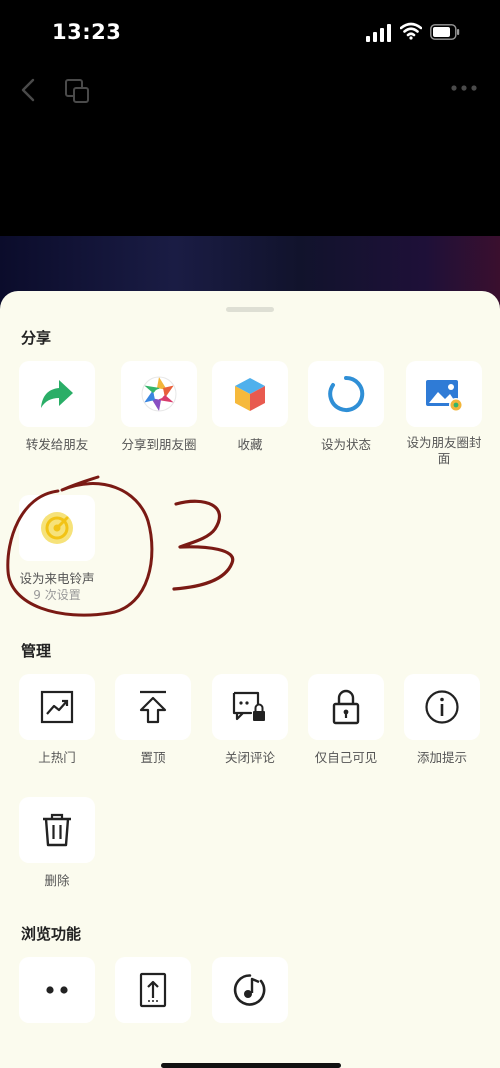 The height and width of the screenshot is (1068, 500). I want to click on manage-item-close-comments: 关闭评论, so click(250, 720).